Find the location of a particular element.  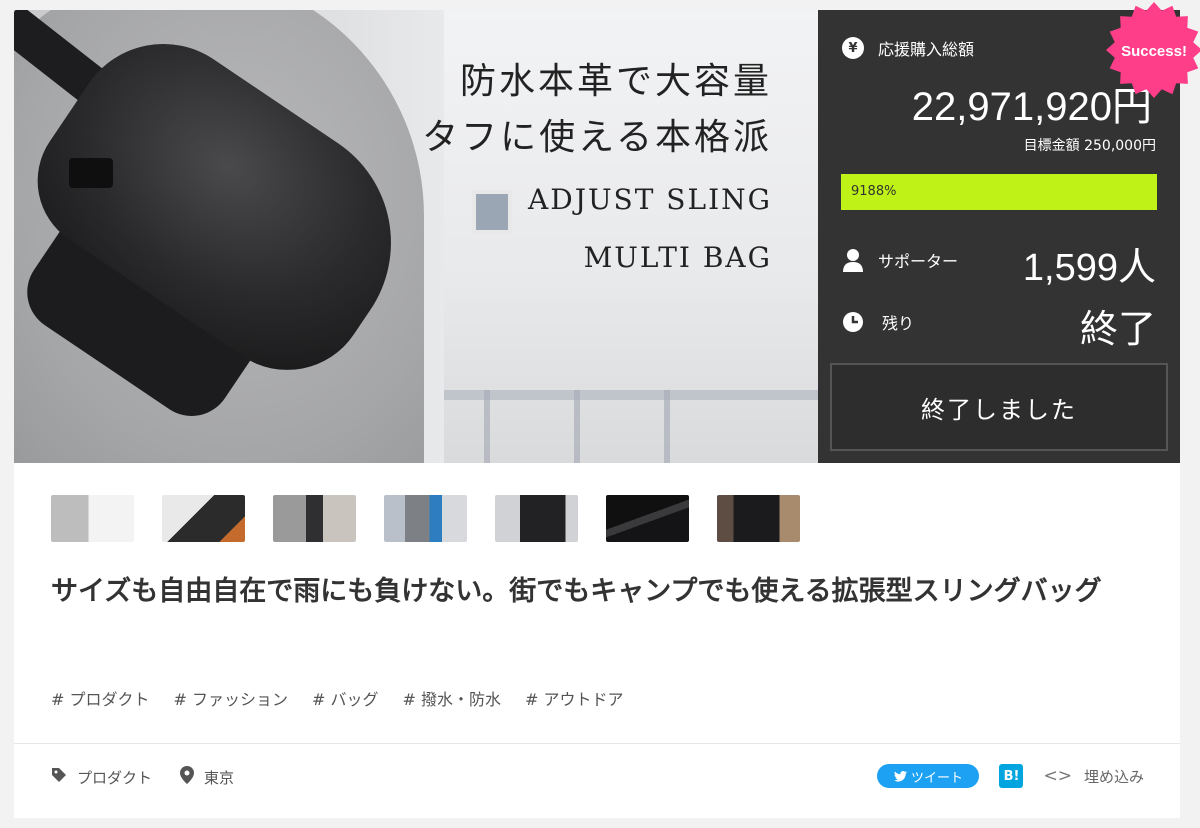

total-label: 応援購入総額 is located at coordinates (926, 49).